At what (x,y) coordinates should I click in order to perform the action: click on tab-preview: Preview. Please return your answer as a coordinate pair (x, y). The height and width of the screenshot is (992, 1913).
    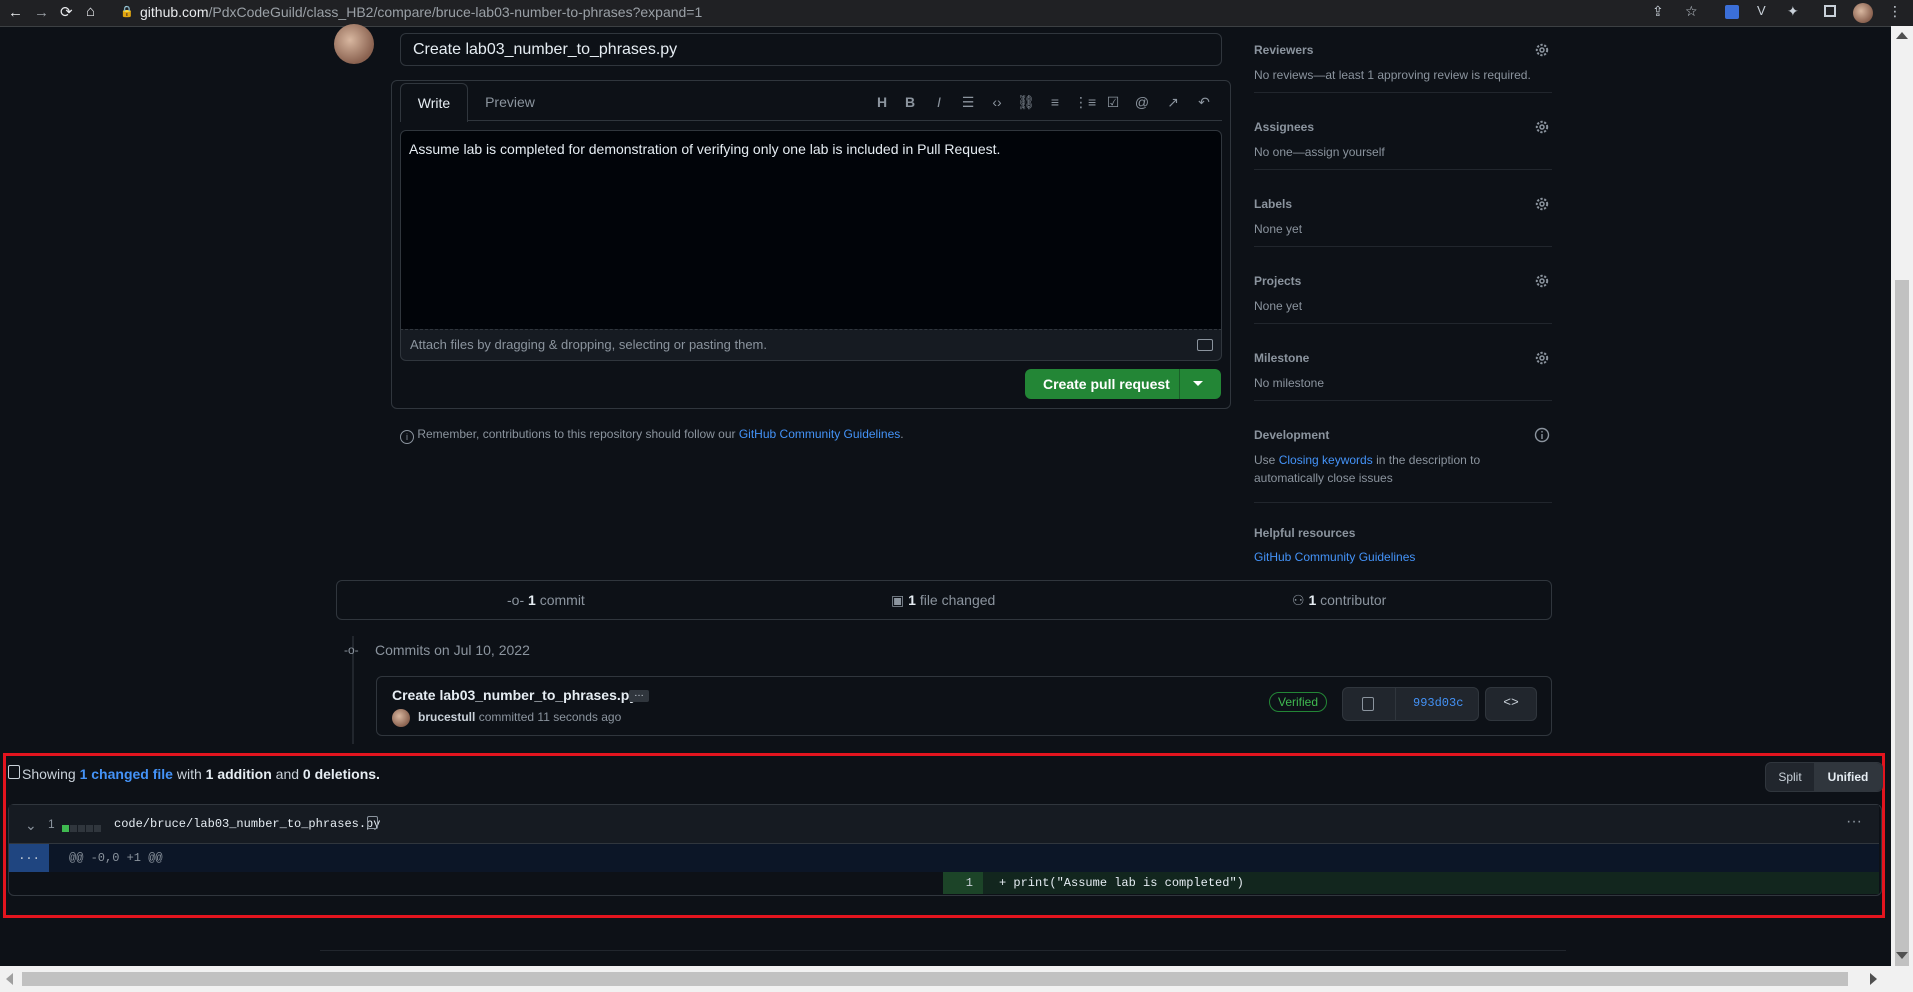
    Looking at the image, I should click on (510, 102).